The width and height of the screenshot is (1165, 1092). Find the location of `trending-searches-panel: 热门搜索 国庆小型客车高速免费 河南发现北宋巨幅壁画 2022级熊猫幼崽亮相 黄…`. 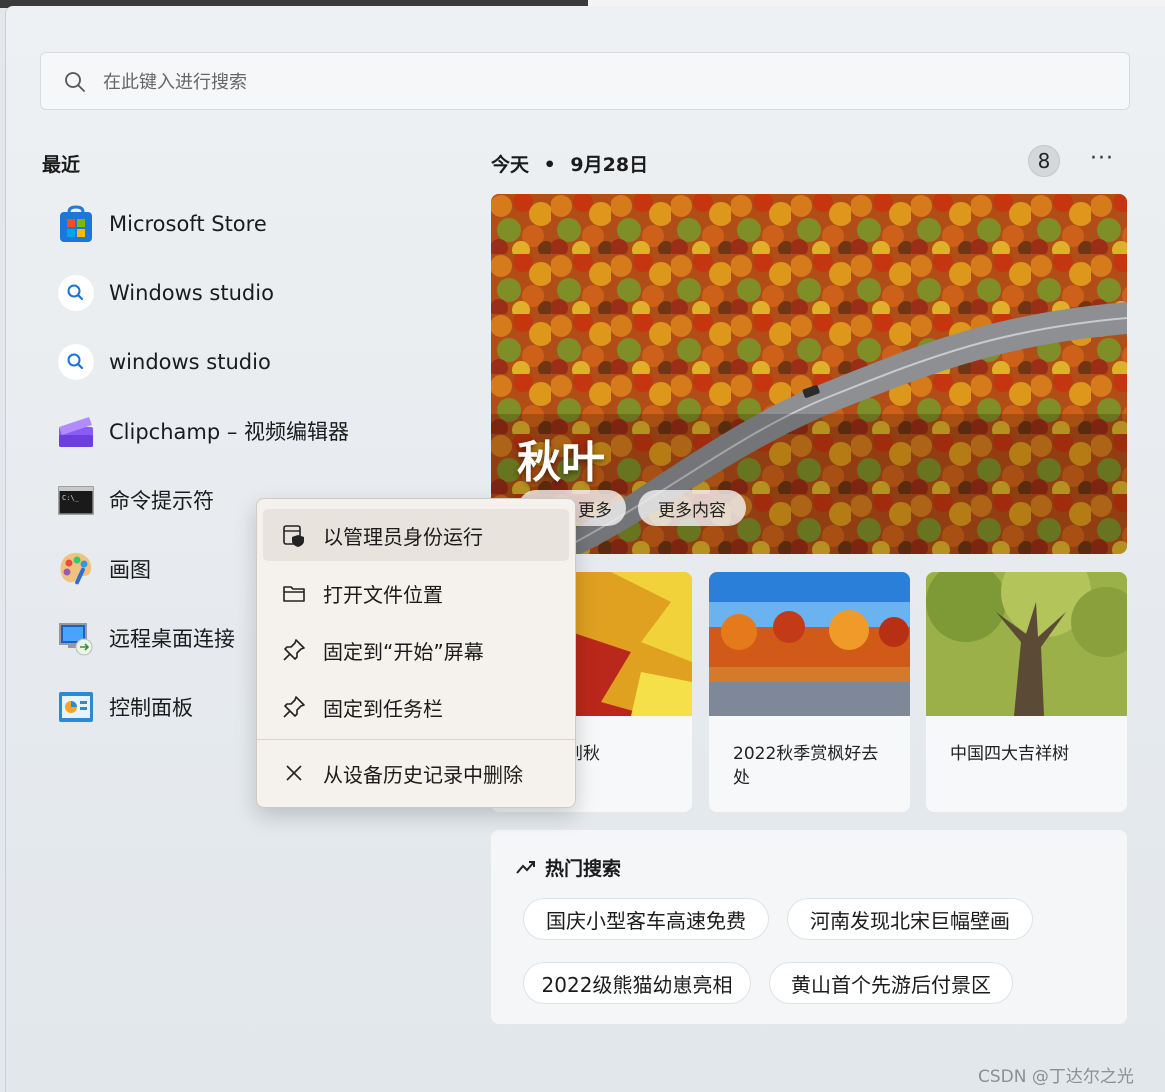

trending-searches-panel: 热门搜索 国庆小型客车高速免费 河南发现北宋巨幅壁画 2022级熊猫幼崽亮相 黄… is located at coordinates (809, 927).